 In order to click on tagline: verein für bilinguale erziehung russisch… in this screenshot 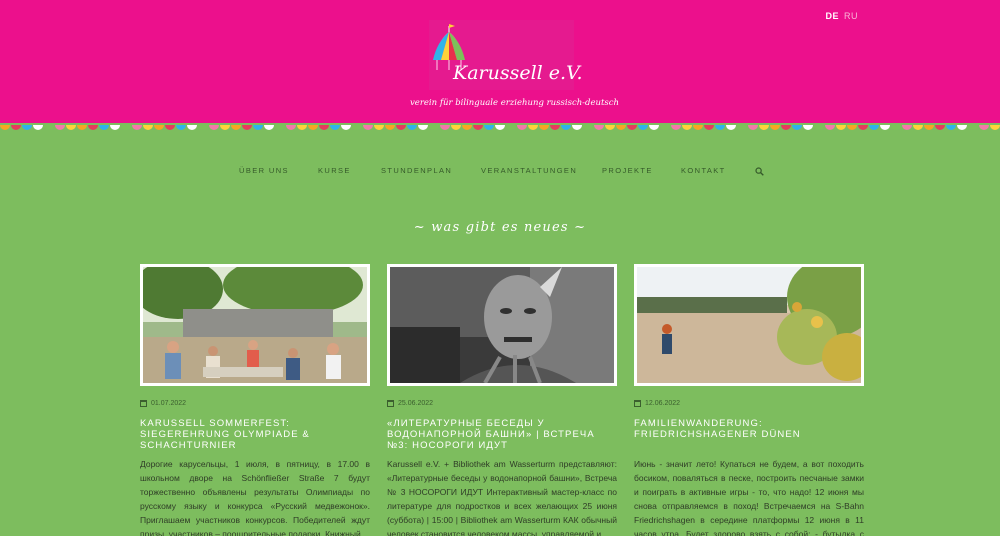, I will do `click(515, 103)`.